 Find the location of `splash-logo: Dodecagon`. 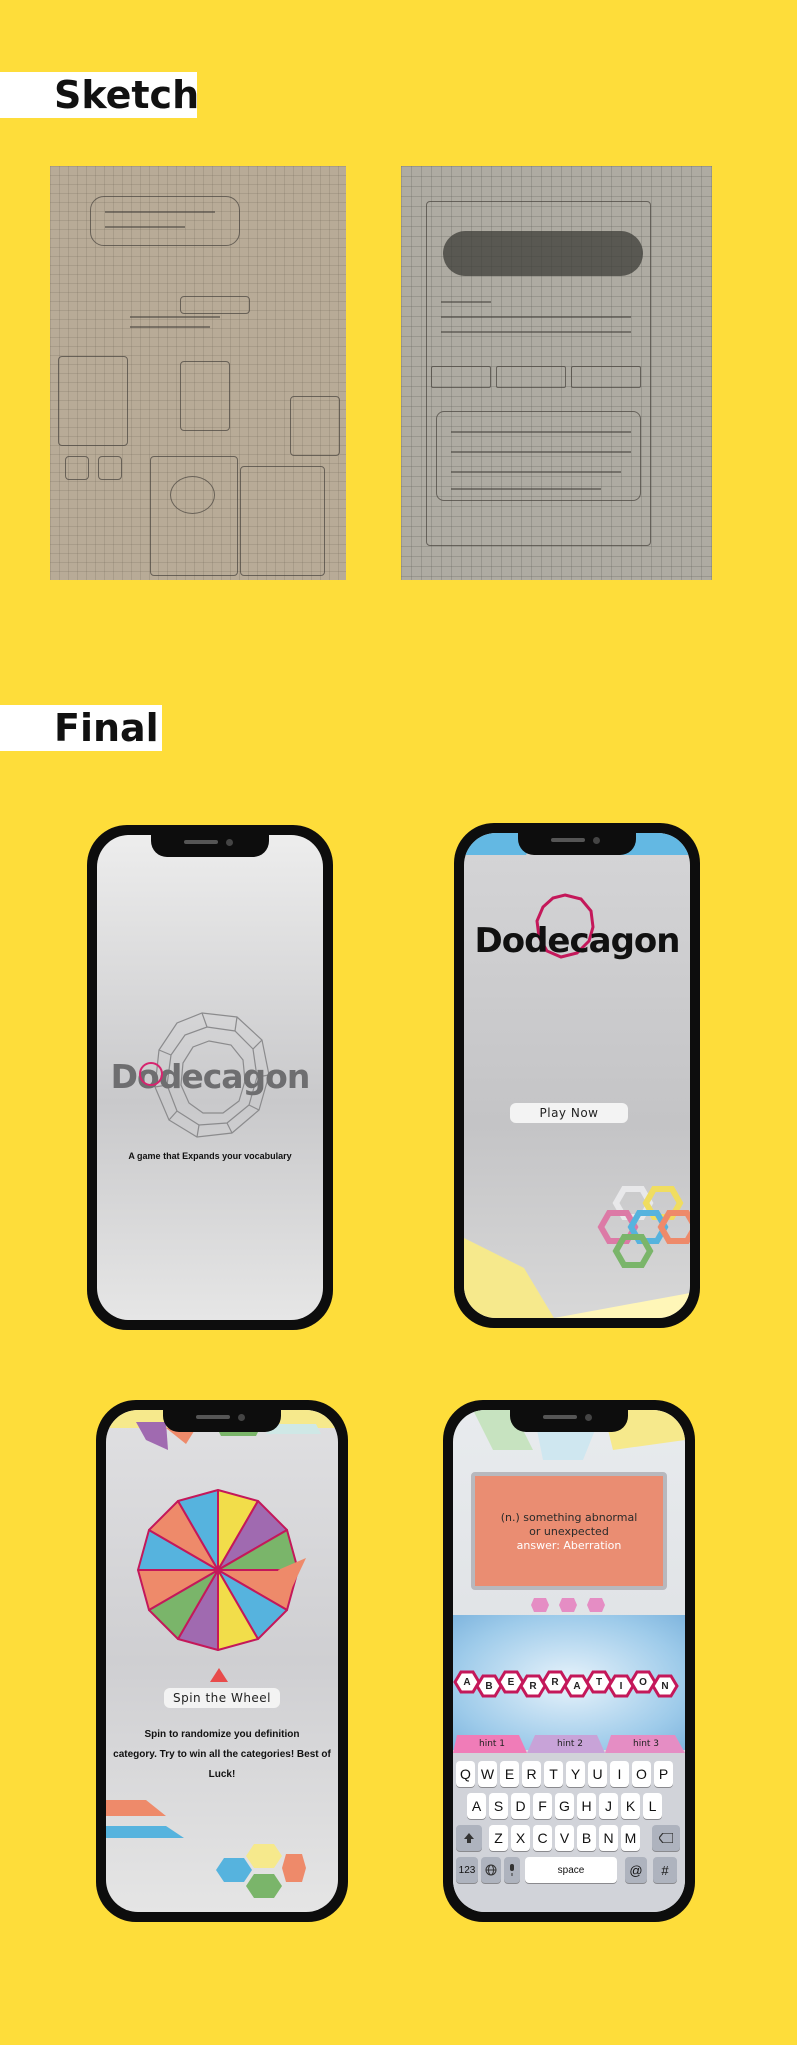

splash-logo: Dodecagon is located at coordinates (210, 1076).